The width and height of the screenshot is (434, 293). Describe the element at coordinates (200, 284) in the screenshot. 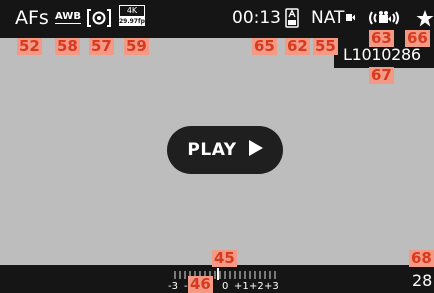

I see `callout-46: 46` at that location.